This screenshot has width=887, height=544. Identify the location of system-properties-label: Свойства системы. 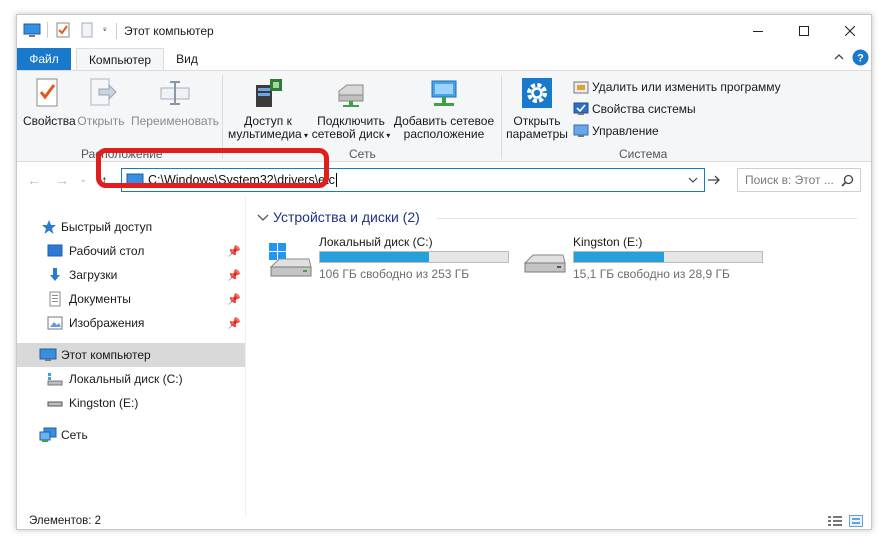
(644, 109).